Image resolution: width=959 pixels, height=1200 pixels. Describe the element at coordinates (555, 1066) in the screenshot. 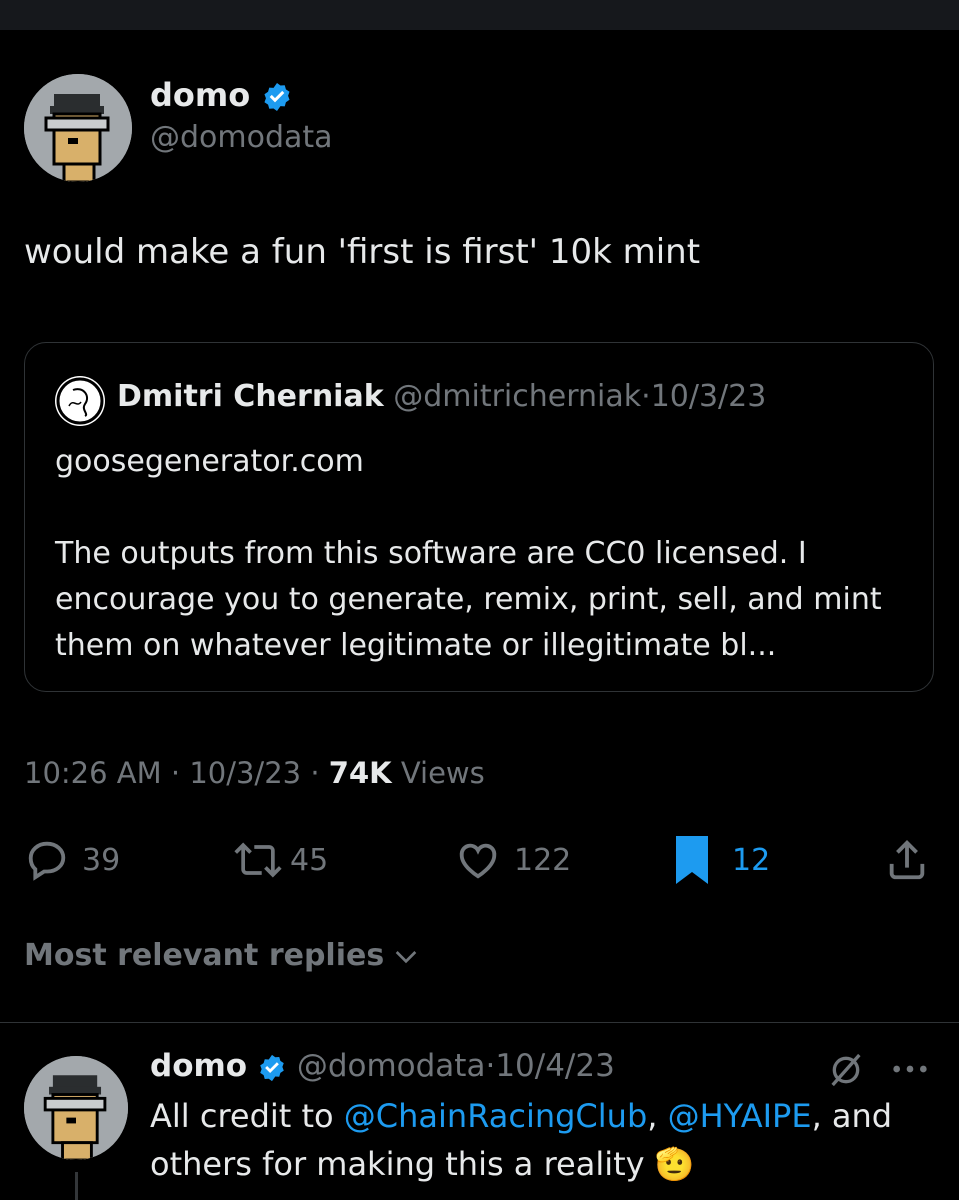

I see `reply-date: 10/4/23` at that location.